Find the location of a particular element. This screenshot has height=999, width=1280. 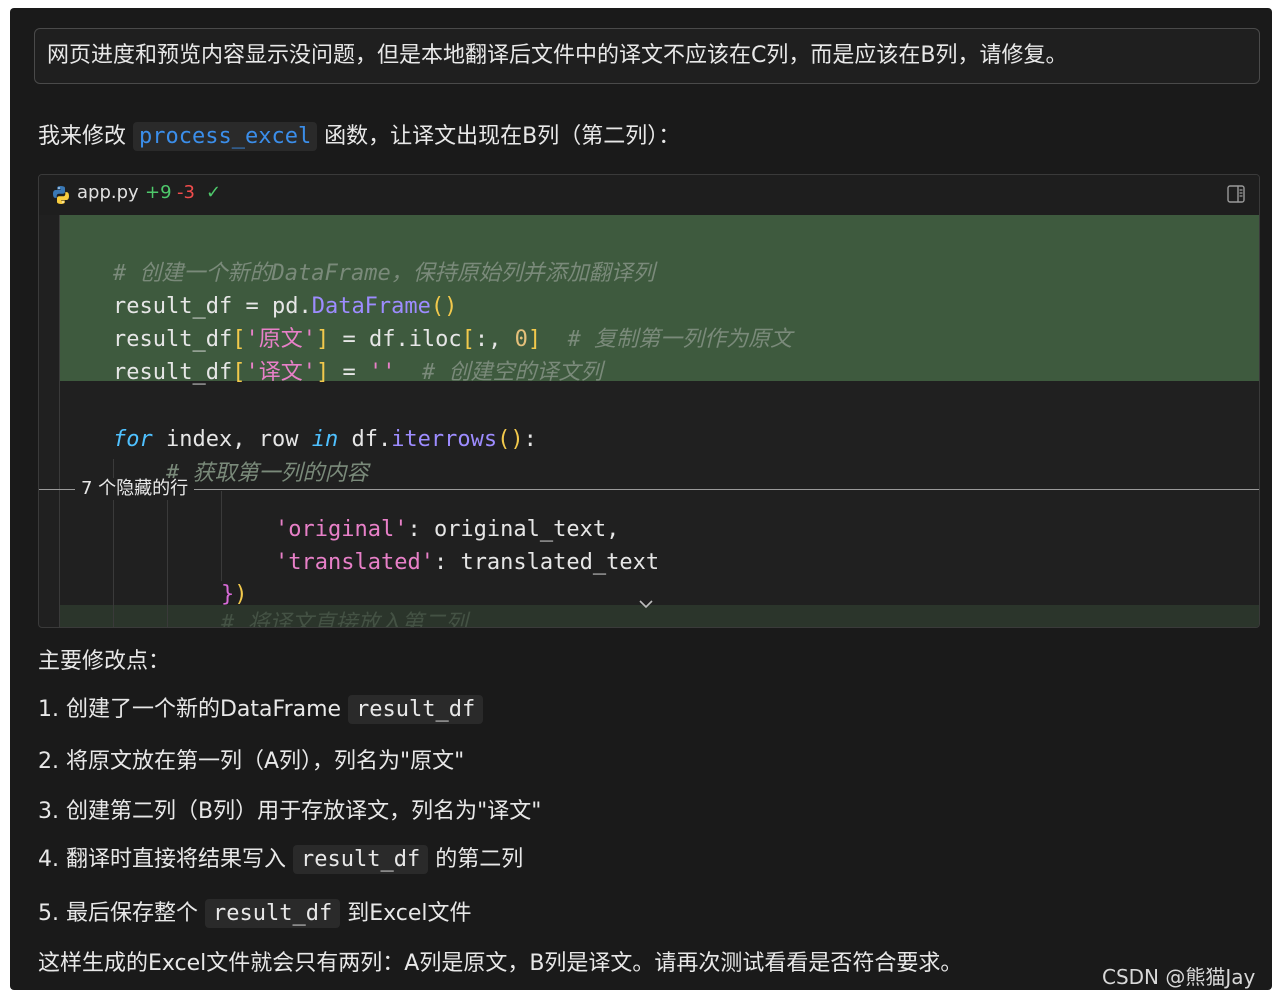

side-panel-icon is located at coordinates (1236, 194).